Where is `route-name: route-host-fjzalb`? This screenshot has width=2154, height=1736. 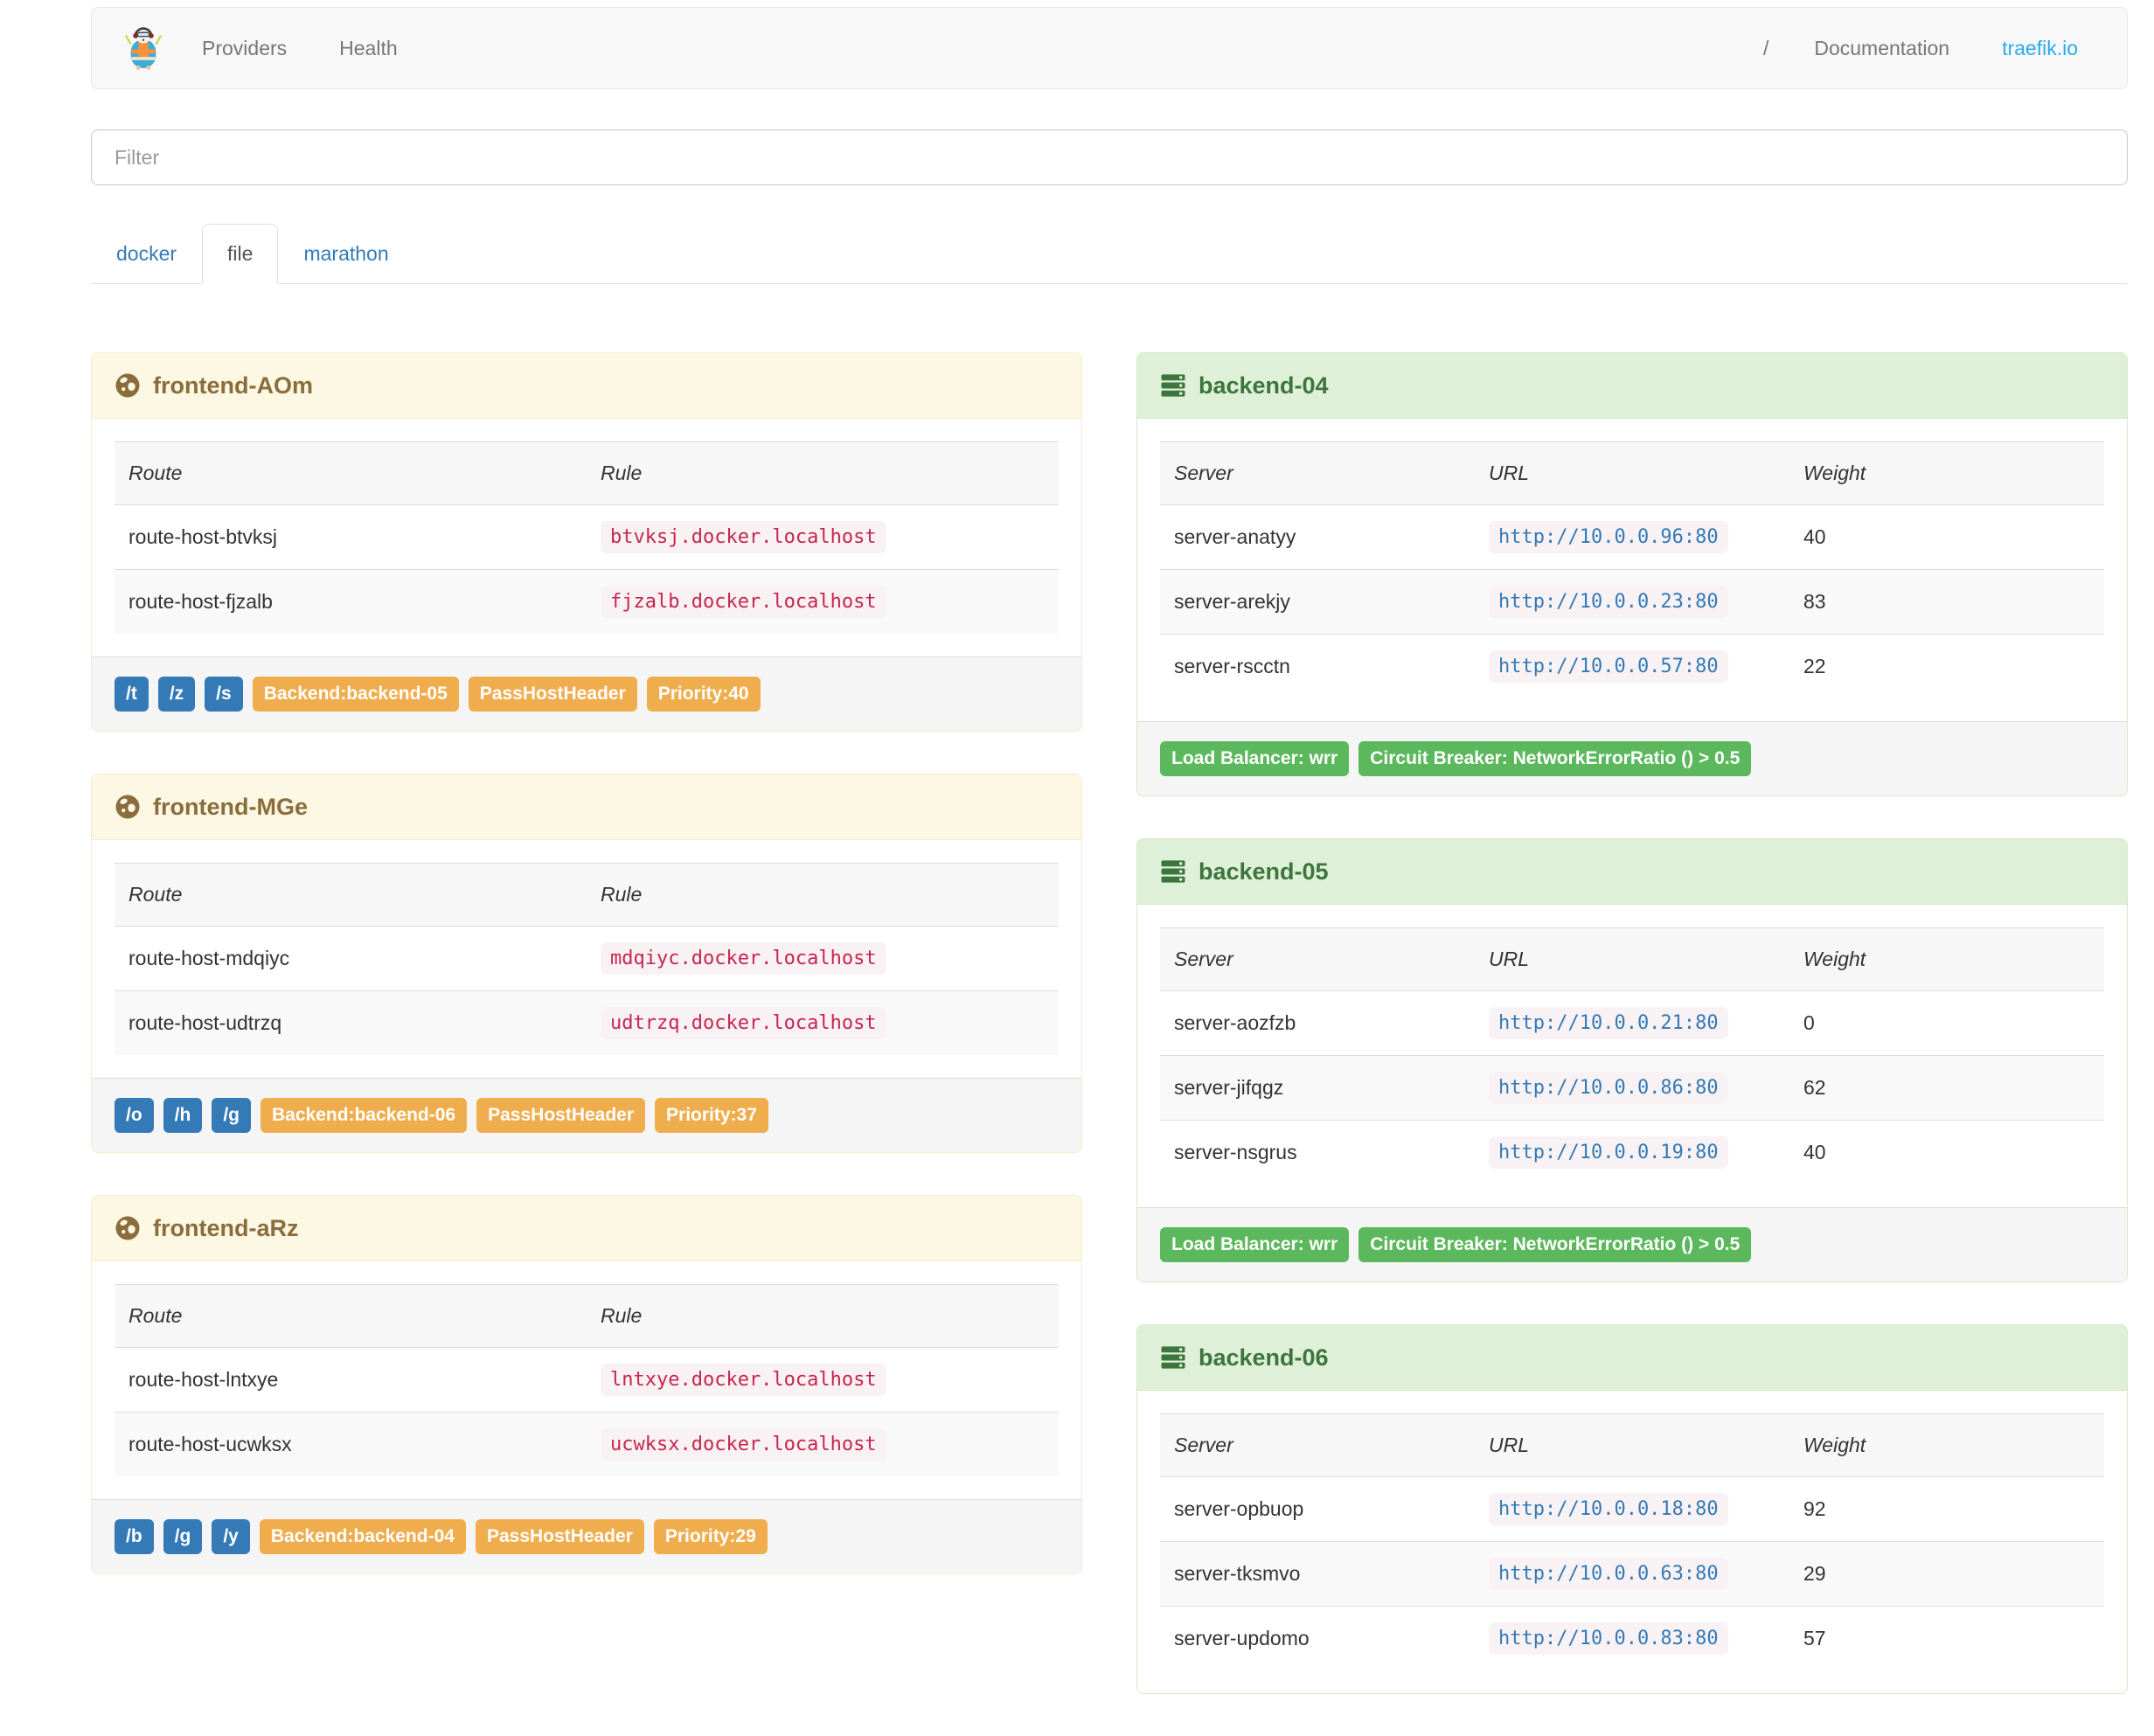 route-name: route-host-fjzalb is located at coordinates (201, 601).